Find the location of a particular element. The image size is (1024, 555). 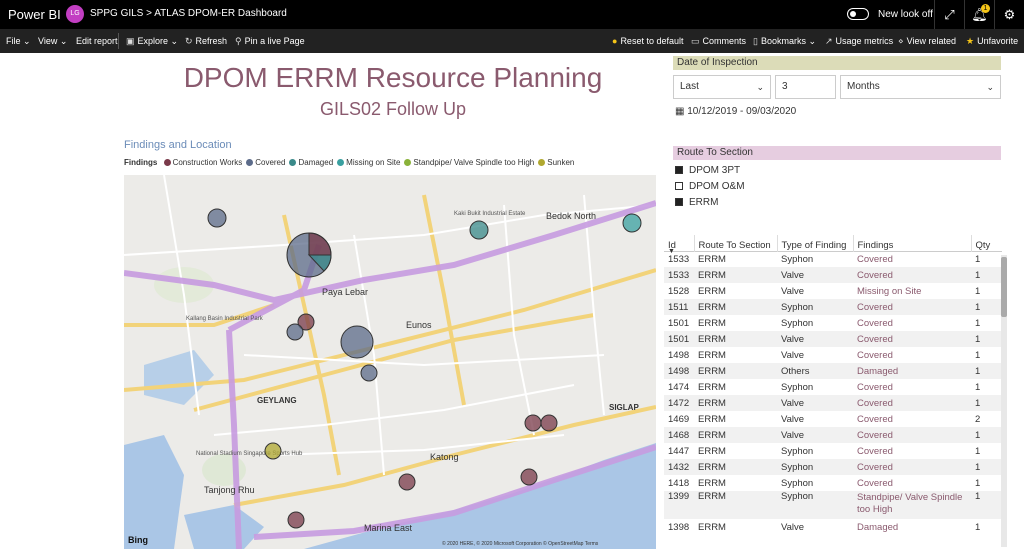

table-row: 1418 ERRM Syphon Covered 1 is located at coordinates (833, 483).